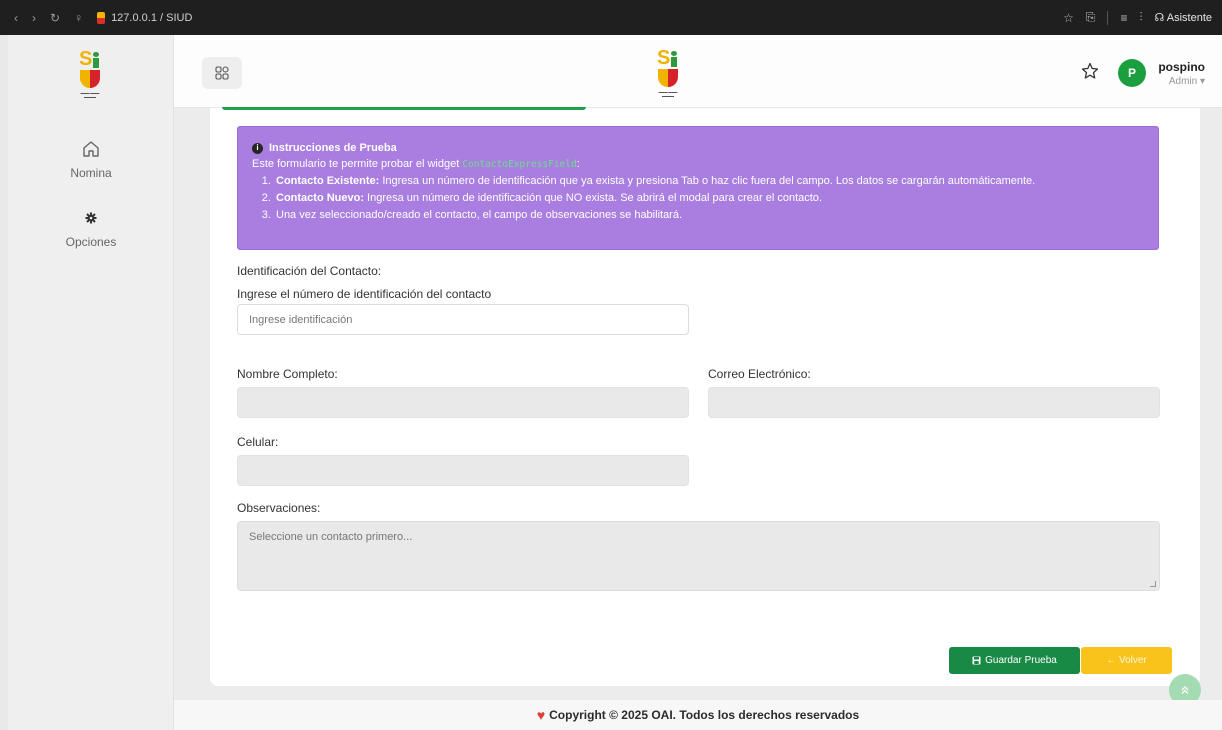 The height and width of the screenshot is (730, 1222). What do you see at coordinates (463, 319) in the screenshot?
I see `identification-input: Ingrese identificación` at bounding box center [463, 319].